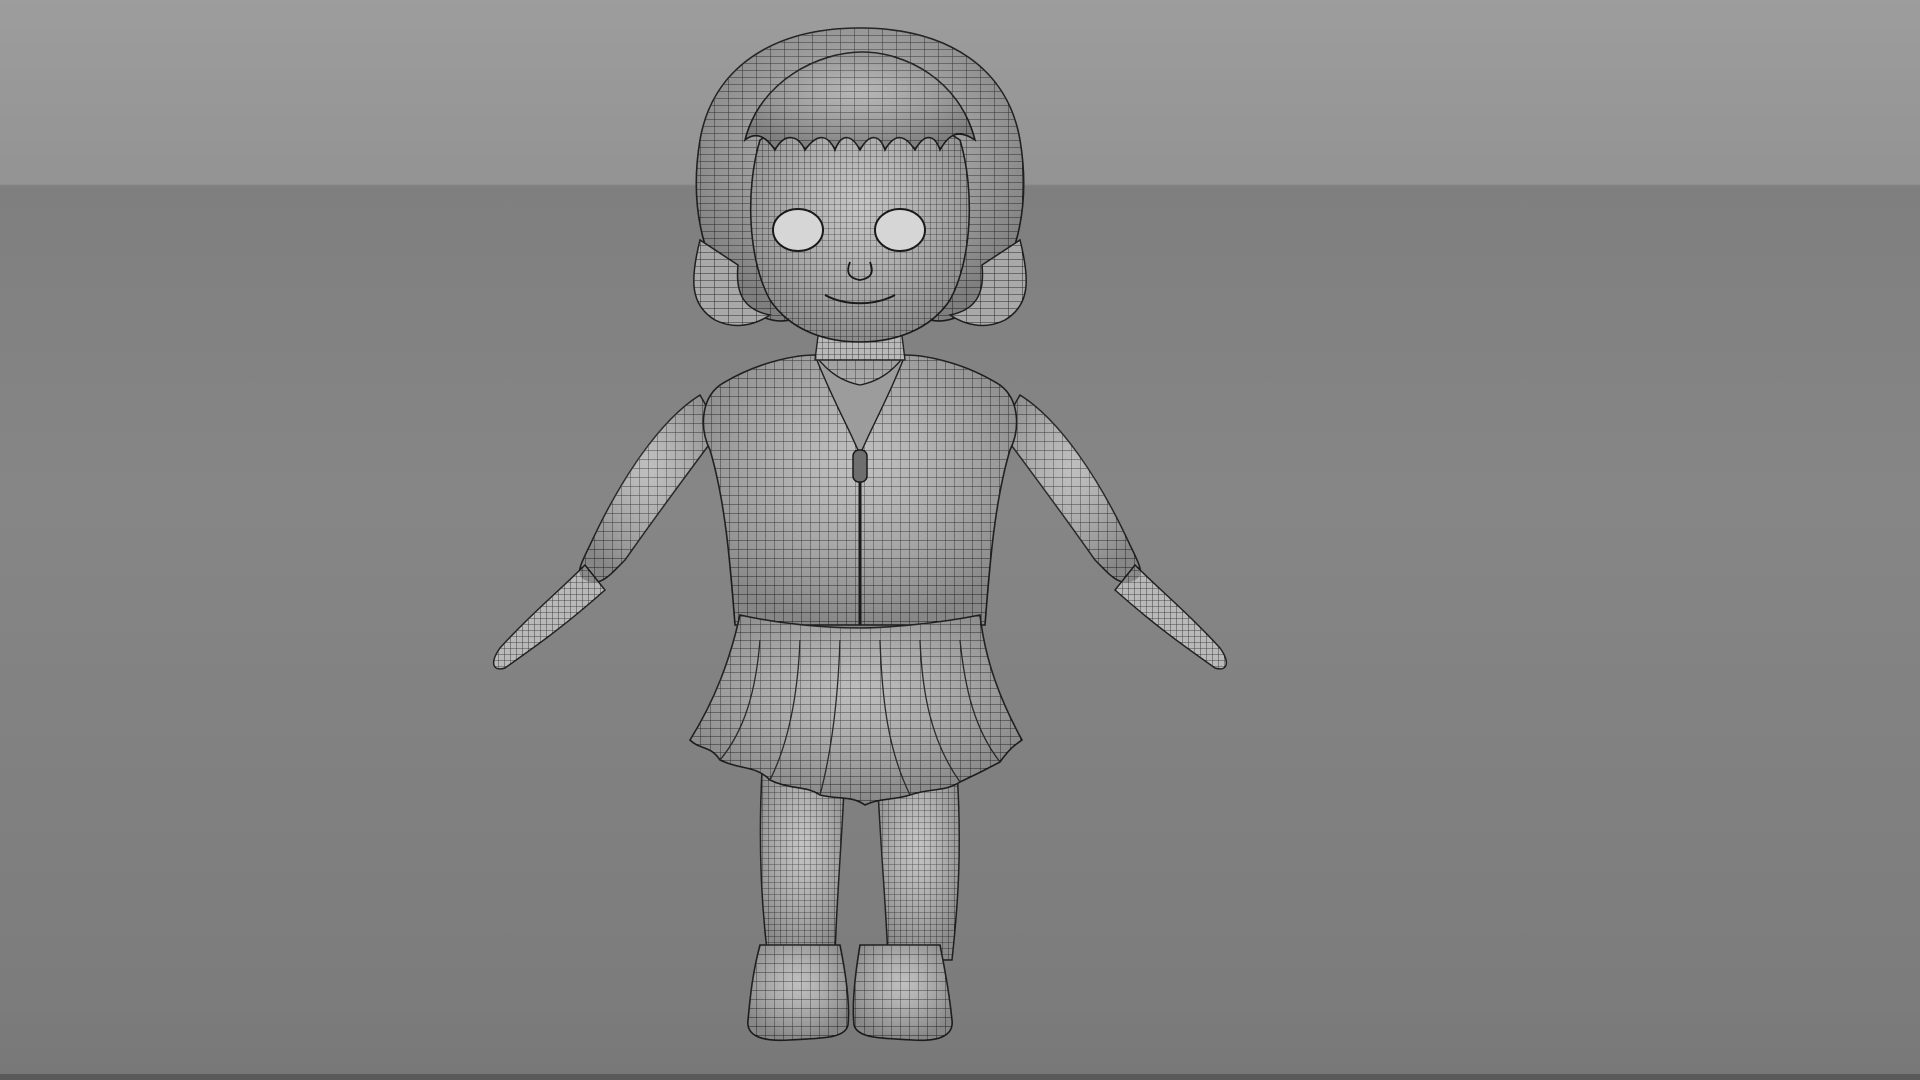 The image size is (1920, 1080). I want to click on skirt, so click(856, 710).